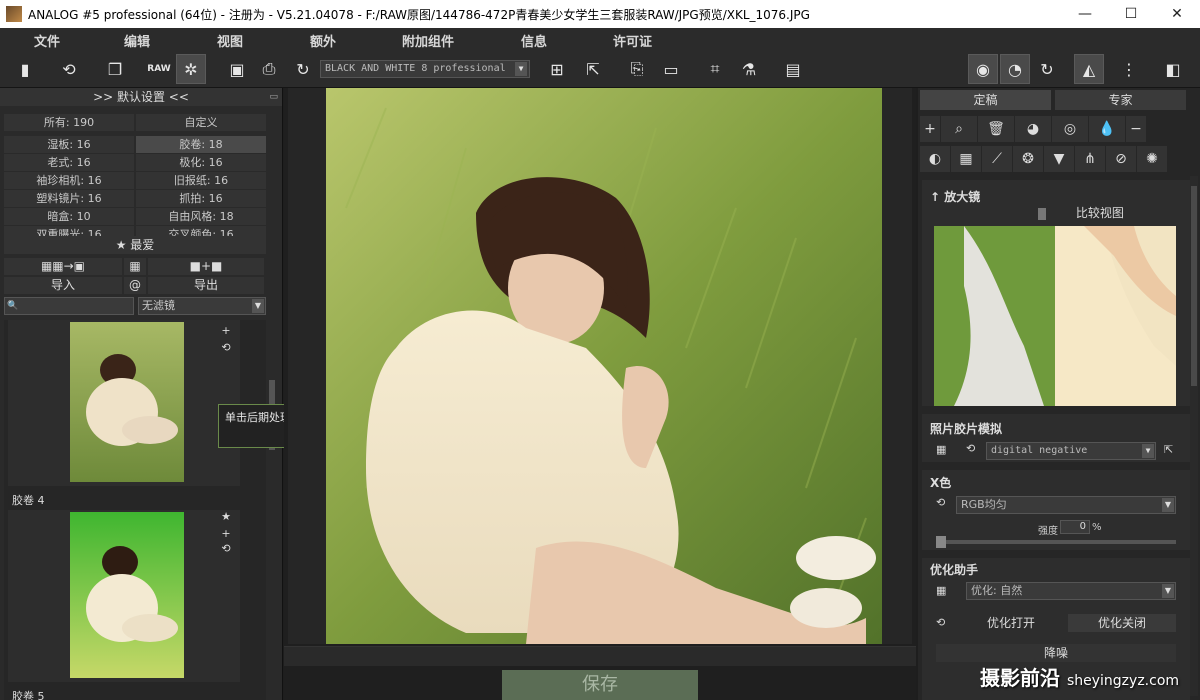 This screenshot has width=1200, height=700. I want to click on aperture-icon: ✺, so click(1152, 159).